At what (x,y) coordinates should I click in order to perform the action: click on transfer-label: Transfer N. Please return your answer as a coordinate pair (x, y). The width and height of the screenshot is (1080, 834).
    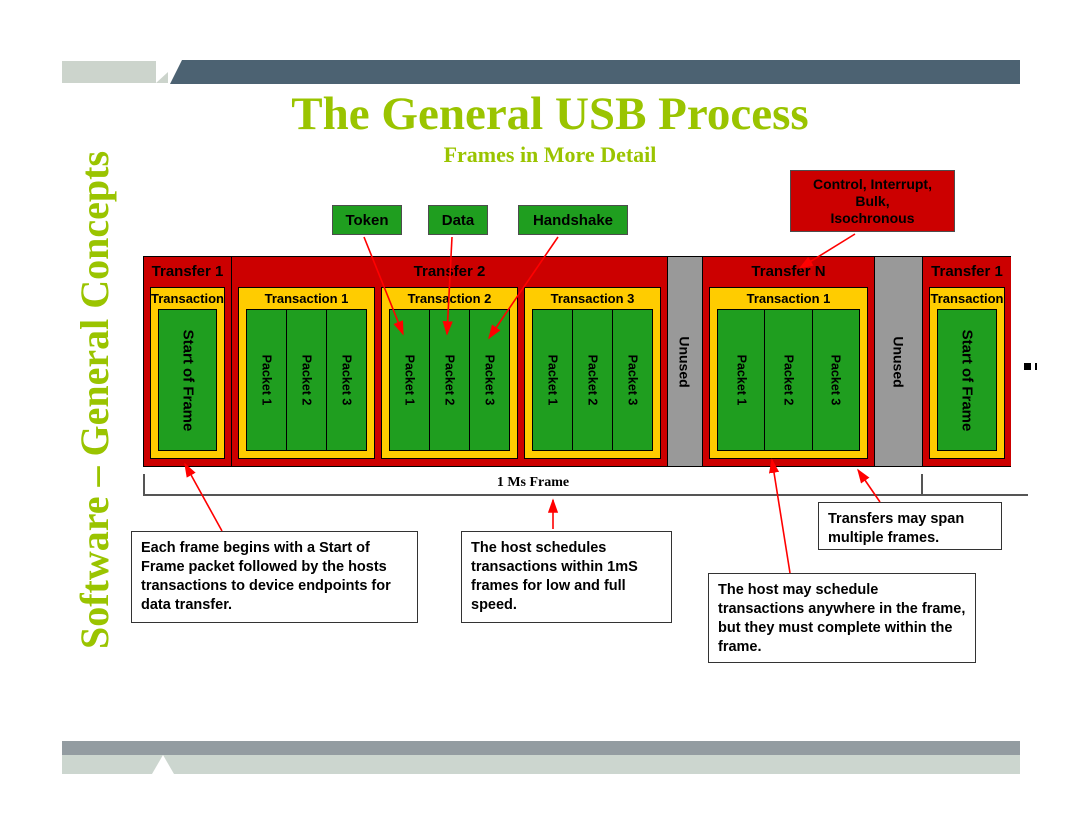
    Looking at the image, I should click on (788, 271).